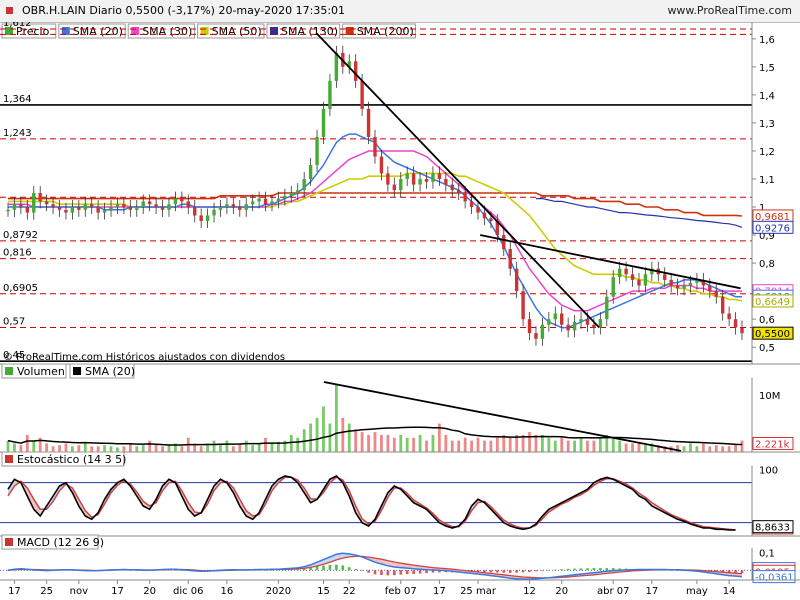 The height and width of the screenshot is (600, 800). What do you see at coordinates (349, 591) in the screenshot?
I see `x-tick-label: 22` at bounding box center [349, 591].